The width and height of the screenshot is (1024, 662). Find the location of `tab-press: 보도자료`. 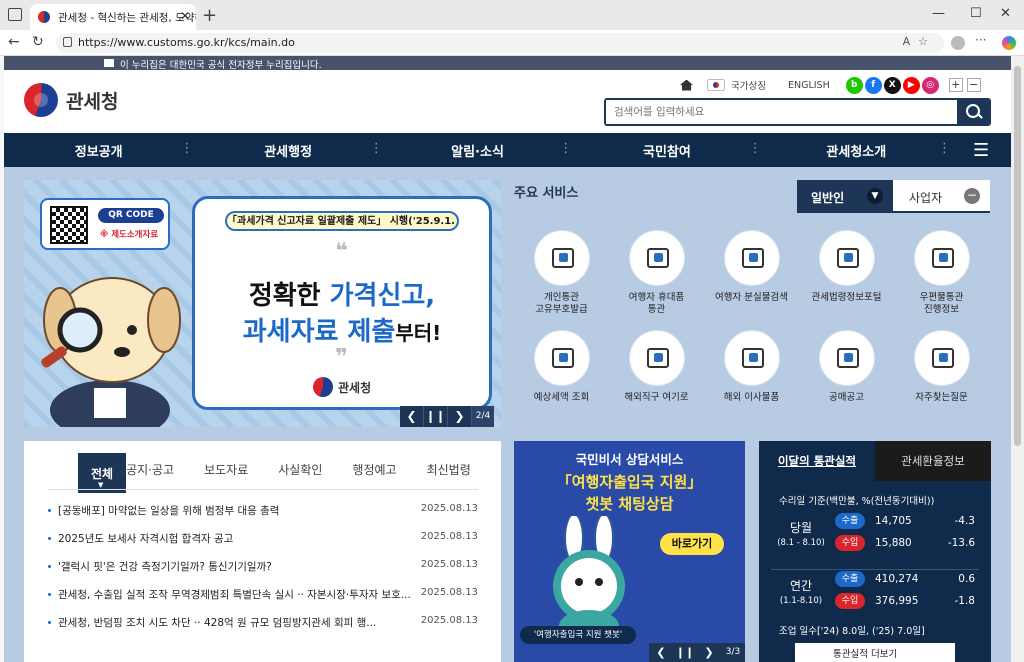

tab-press: 보도자료 is located at coordinates (226, 469).